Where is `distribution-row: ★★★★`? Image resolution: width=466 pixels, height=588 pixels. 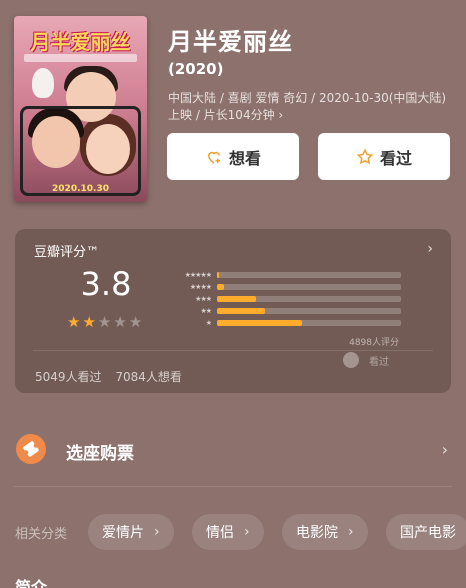 distribution-row: ★★★★ is located at coordinates (281, 287).